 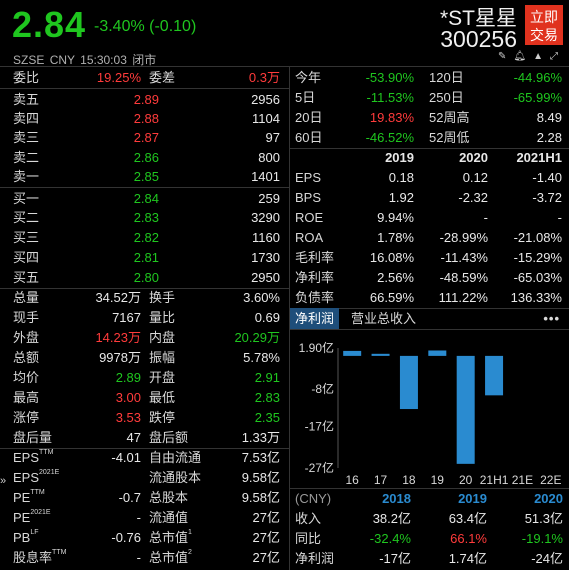 I want to click on fund-value: -0.7, so click(x=129, y=497).